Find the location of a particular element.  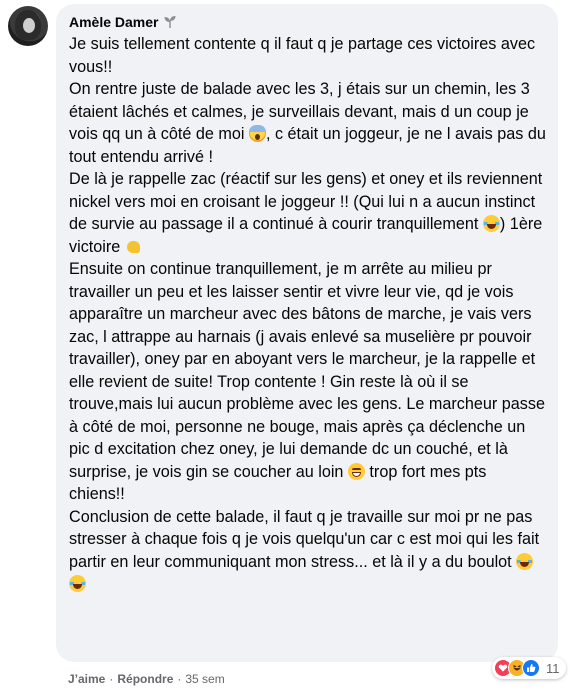

comment-header: Amèle Damer is located at coordinates (307, 22).